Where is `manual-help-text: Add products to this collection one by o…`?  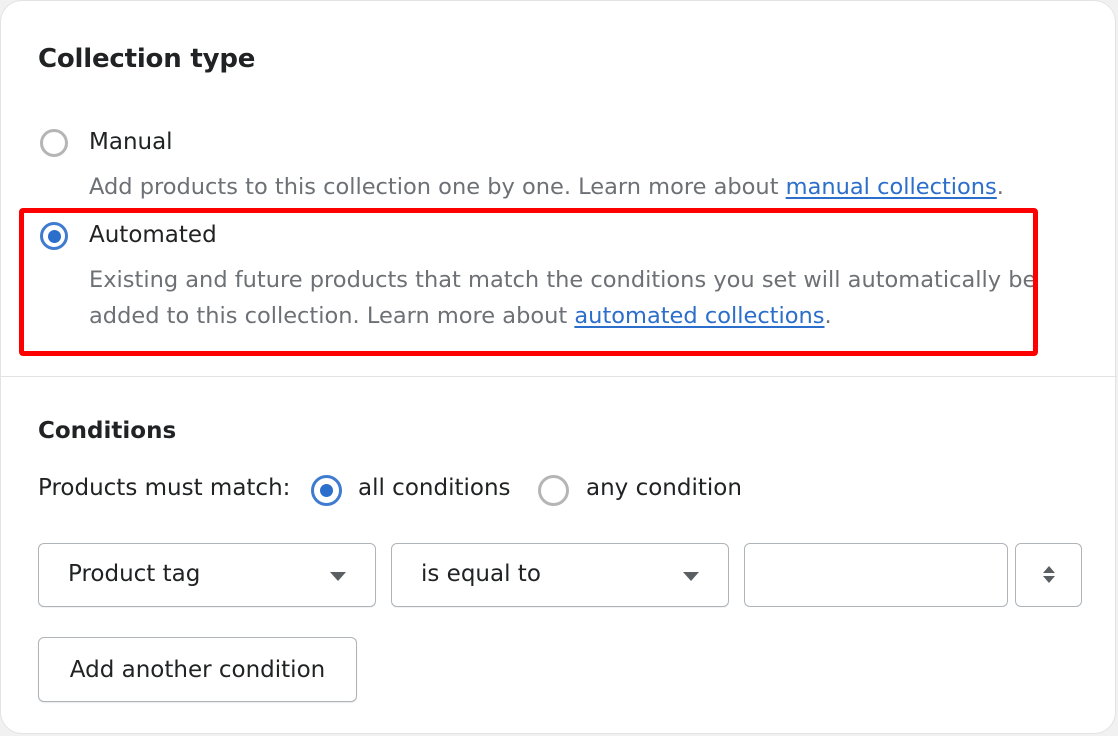 manual-help-text: Add products to this collection one by o… is located at coordinates (546, 187).